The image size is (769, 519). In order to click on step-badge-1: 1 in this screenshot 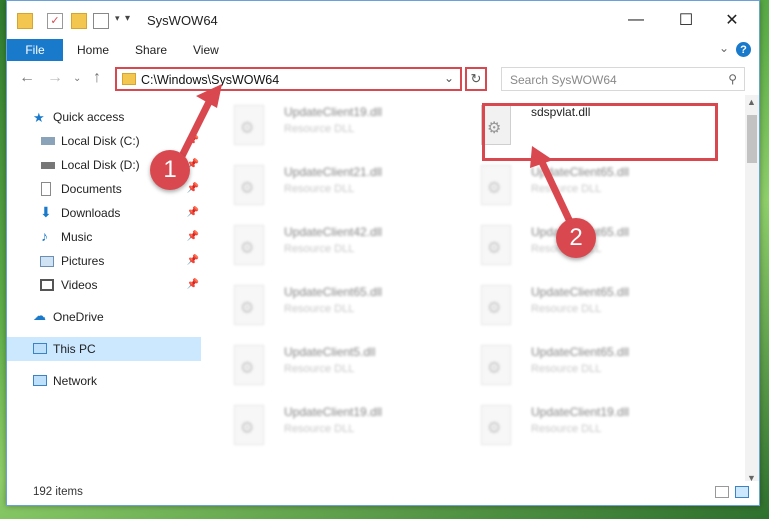, I will do `click(170, 170)`.